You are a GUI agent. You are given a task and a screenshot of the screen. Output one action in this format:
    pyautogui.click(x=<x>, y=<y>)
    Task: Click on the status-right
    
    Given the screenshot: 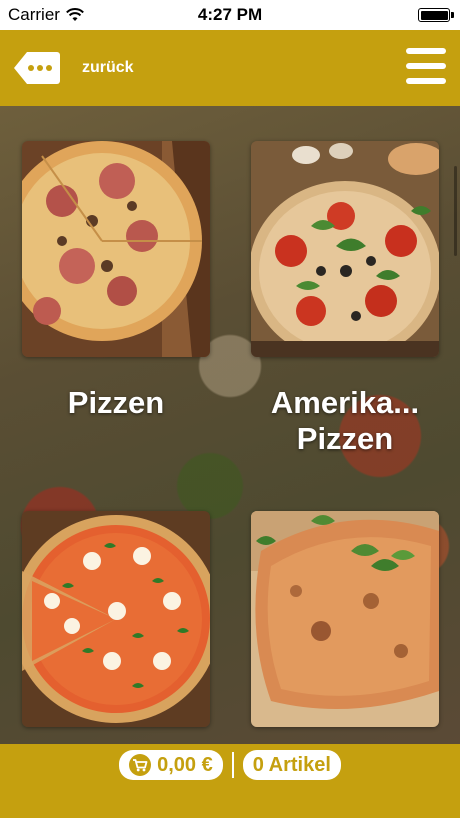 What is the action you would take?
    pyautogui.click(x=439, y=15)
    